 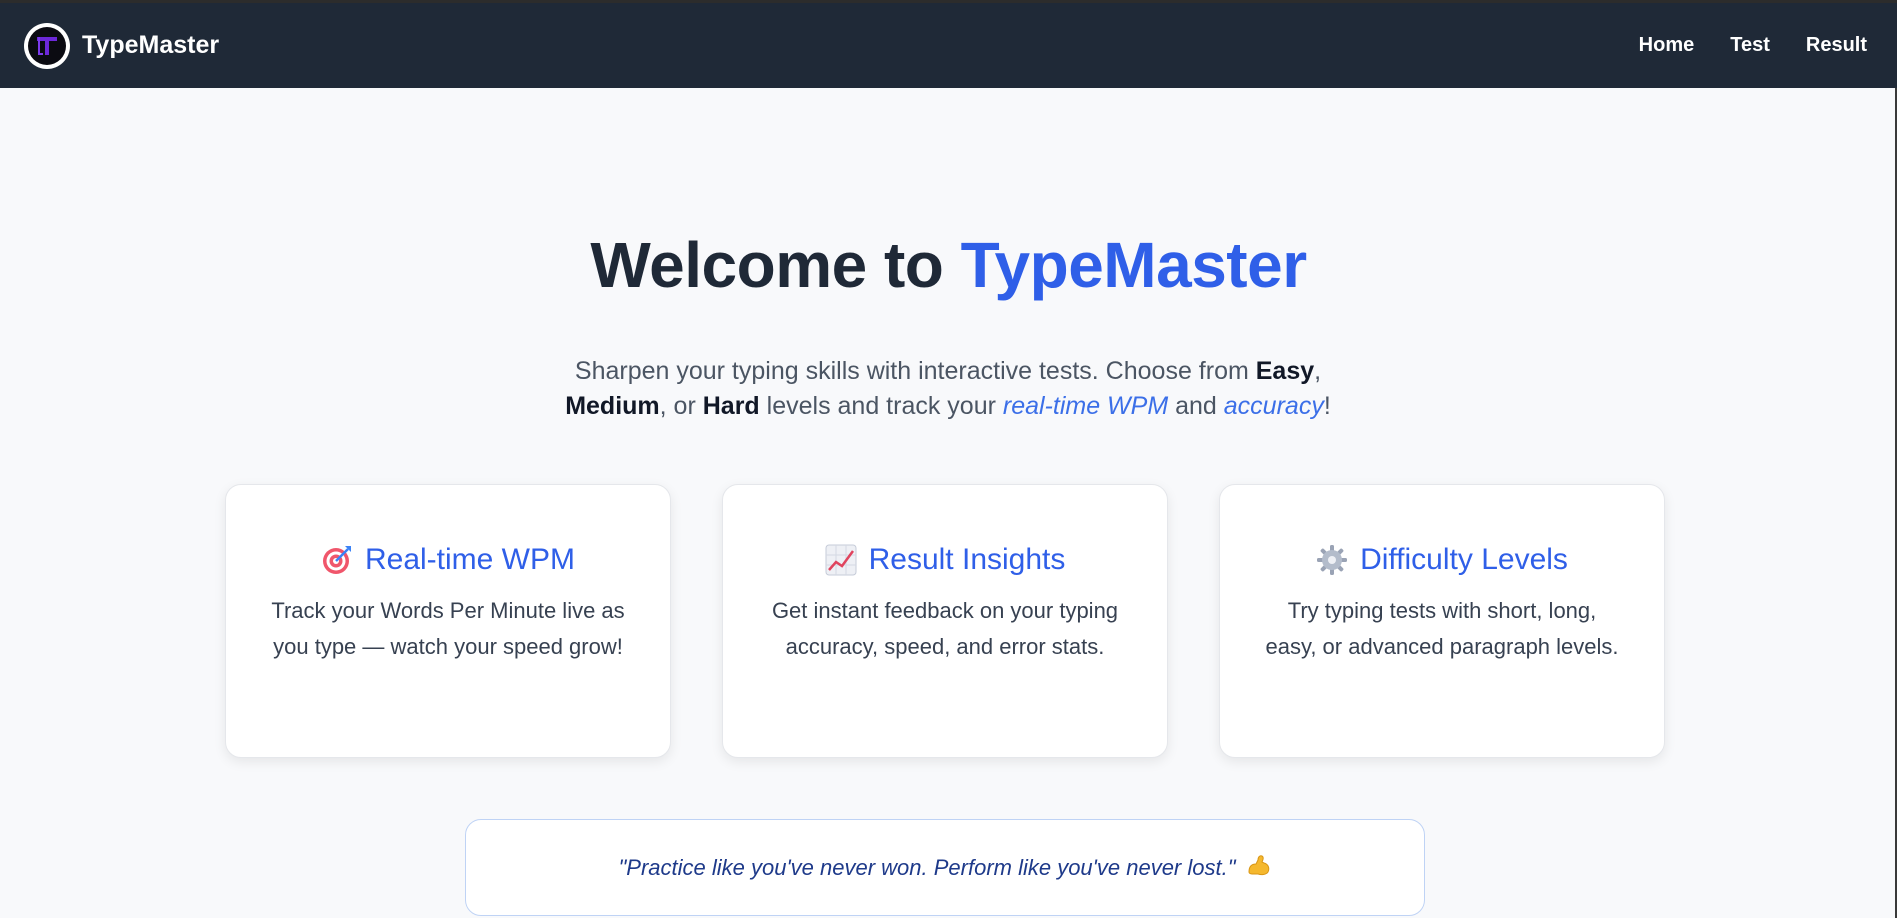 I want to click on flexed-biceps-icon, so click(x=1259, y=867).